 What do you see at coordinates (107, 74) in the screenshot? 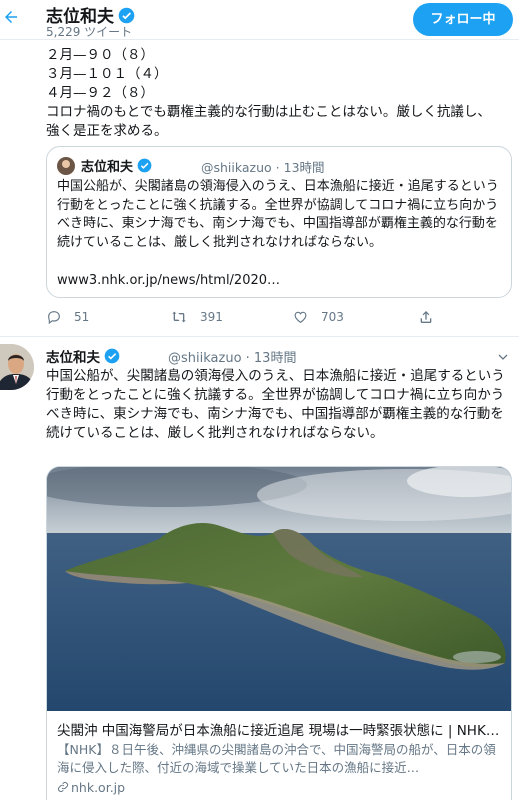
I see `tweet-line: ３月—１０１（４）` at bounding box center [107, 74].